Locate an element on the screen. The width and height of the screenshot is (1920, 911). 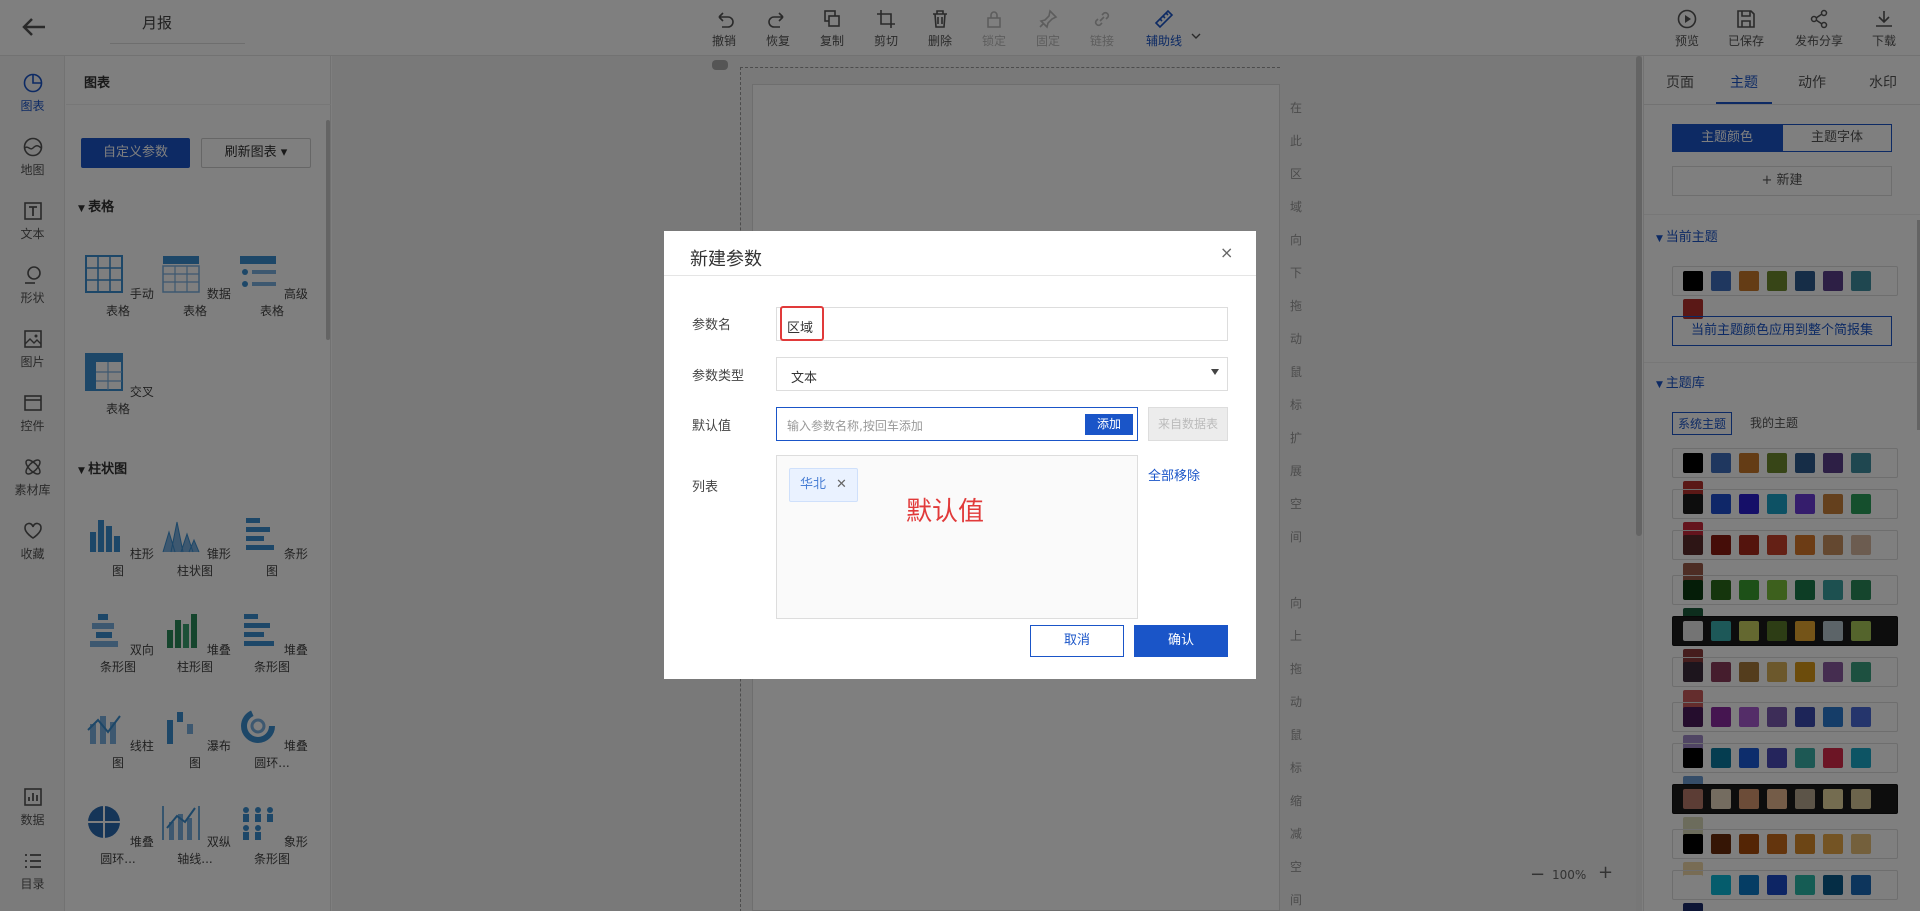
list-label: 列表 is located at coordinates (705, 487).